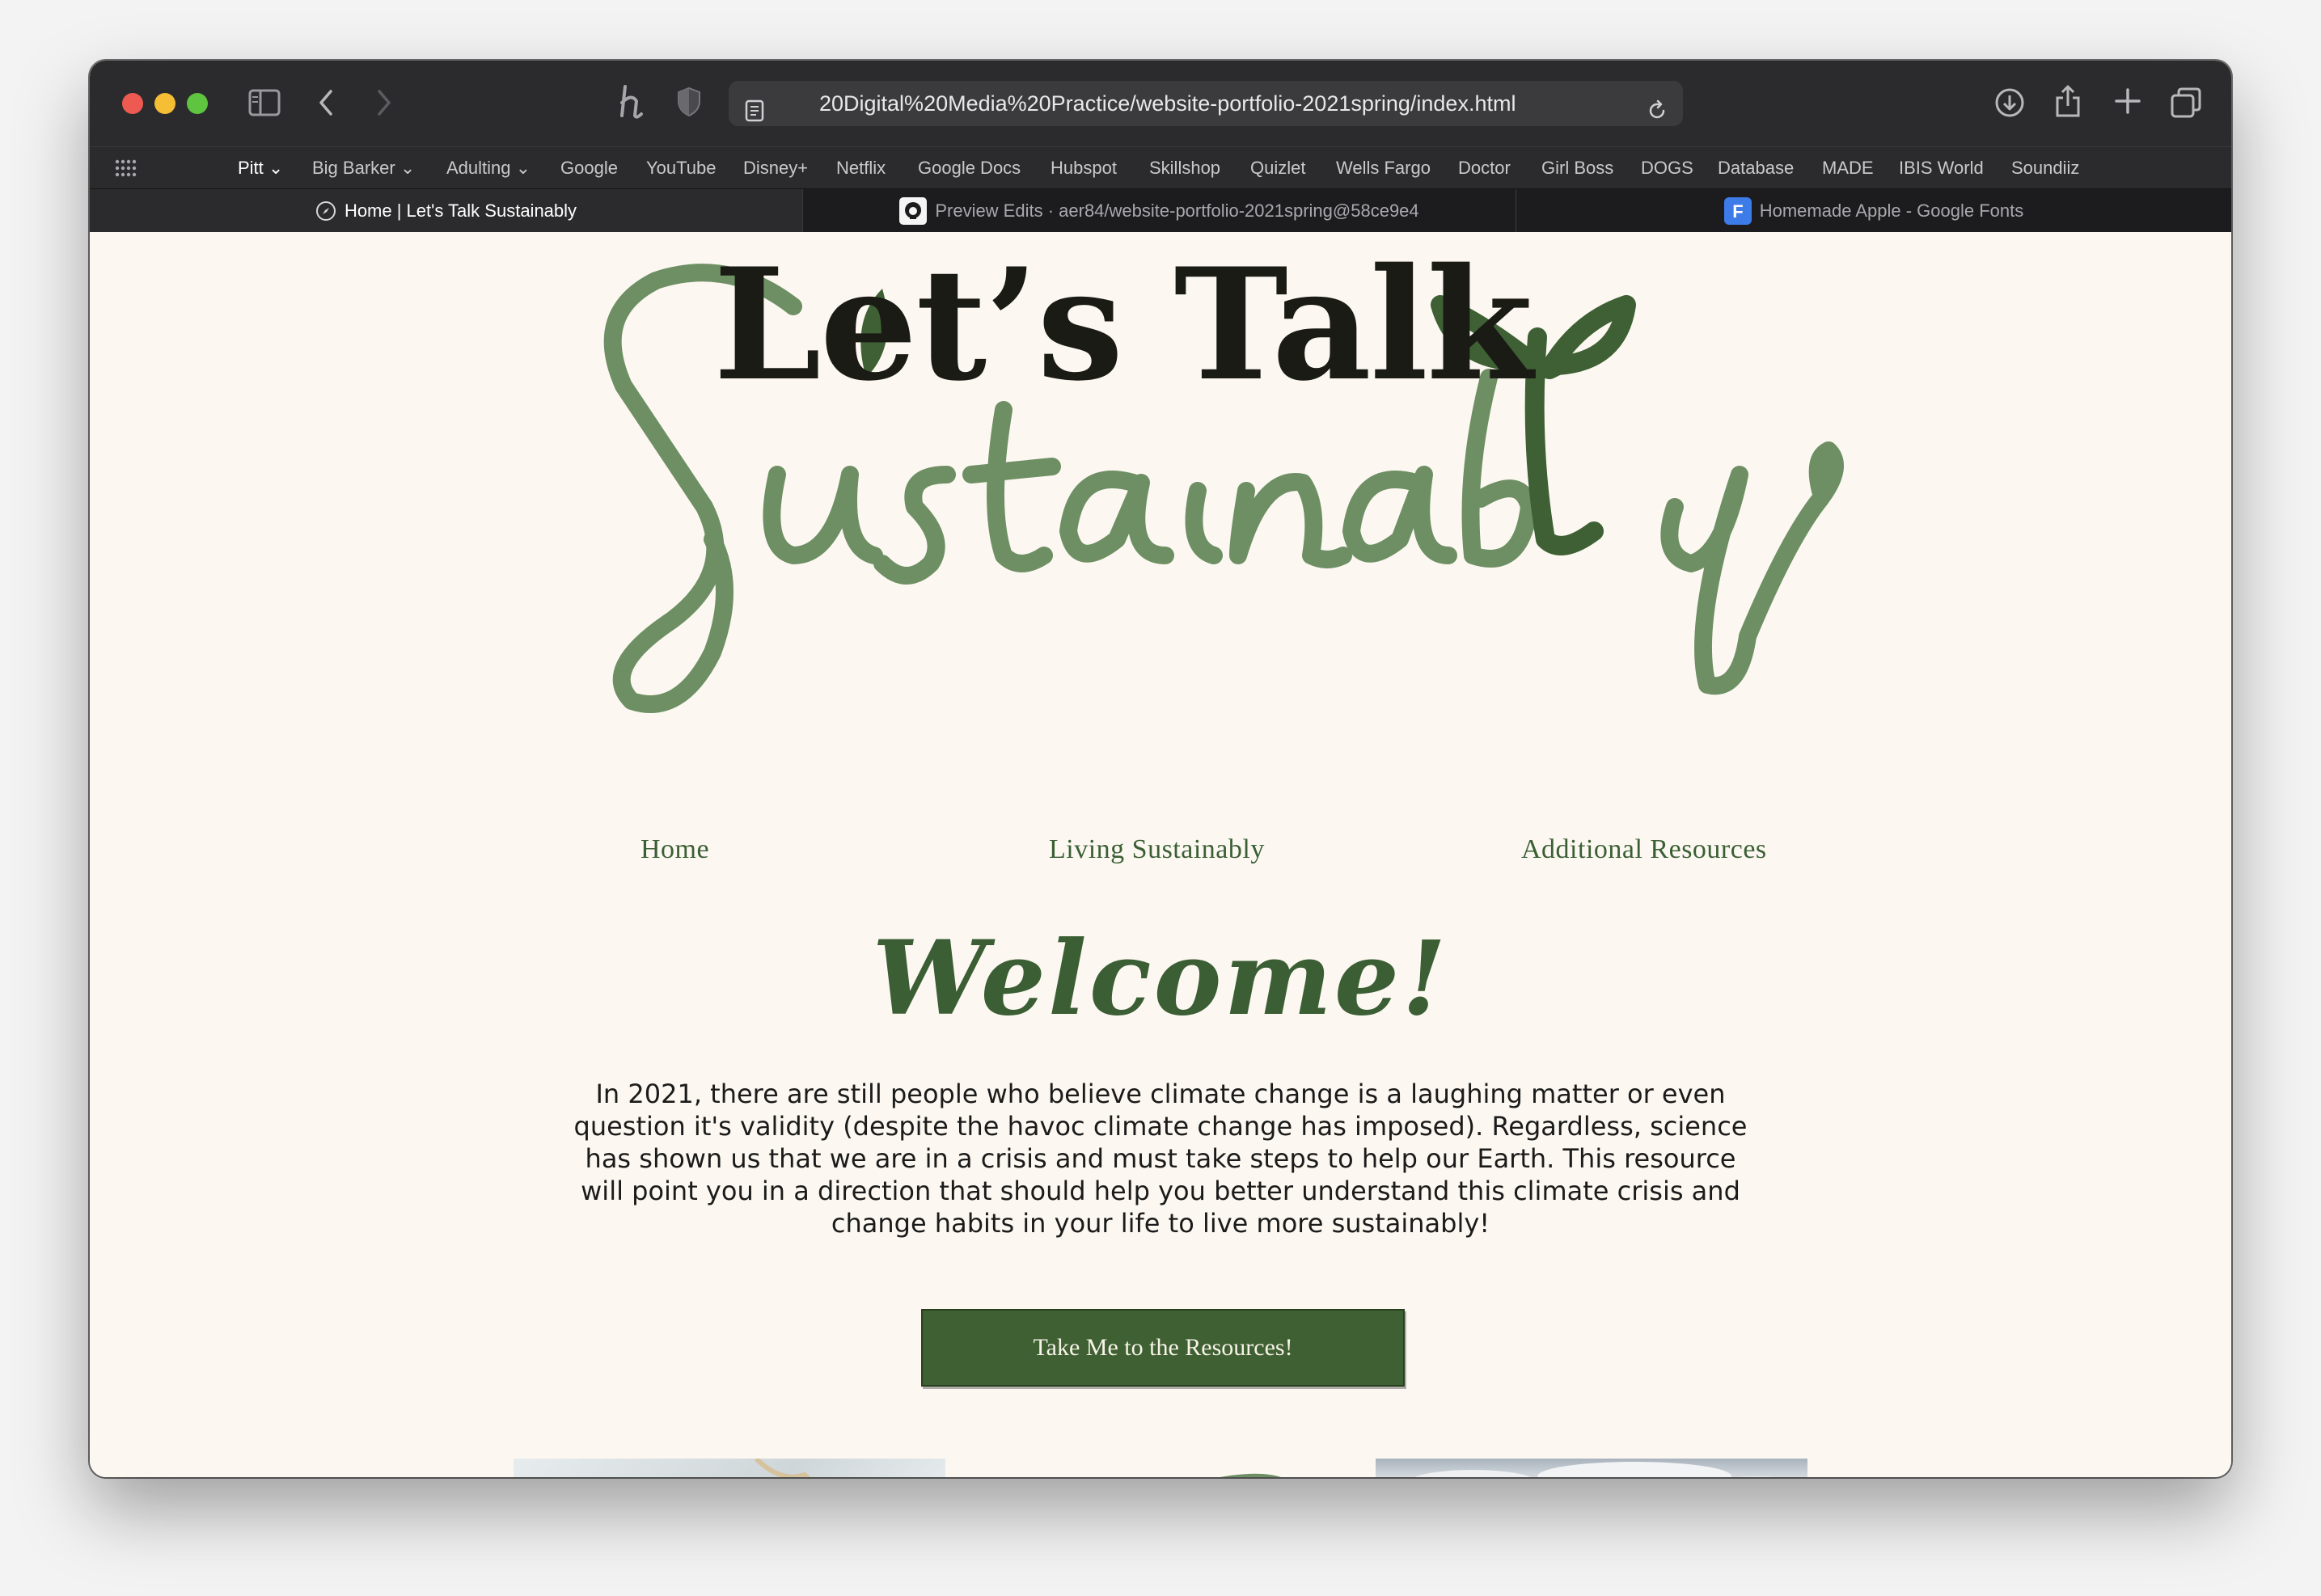 The height and width of the screenshot is (1596, 2321). Describe the element at coordinates (1084, 168) in the screenshot. I see `bookmark-hubspot: Hubspot` at that location.